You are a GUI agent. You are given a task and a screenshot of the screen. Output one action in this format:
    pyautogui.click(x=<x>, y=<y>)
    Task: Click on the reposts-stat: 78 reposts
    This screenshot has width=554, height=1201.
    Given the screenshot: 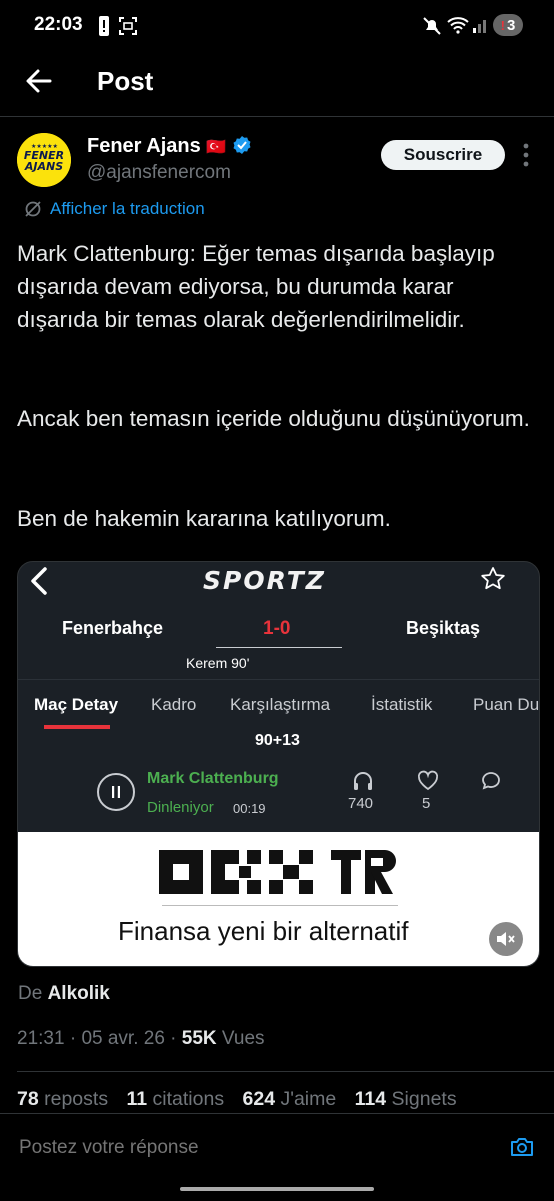 What is the action you would take?
    pyautogui.click(x=62, y=1099)
    